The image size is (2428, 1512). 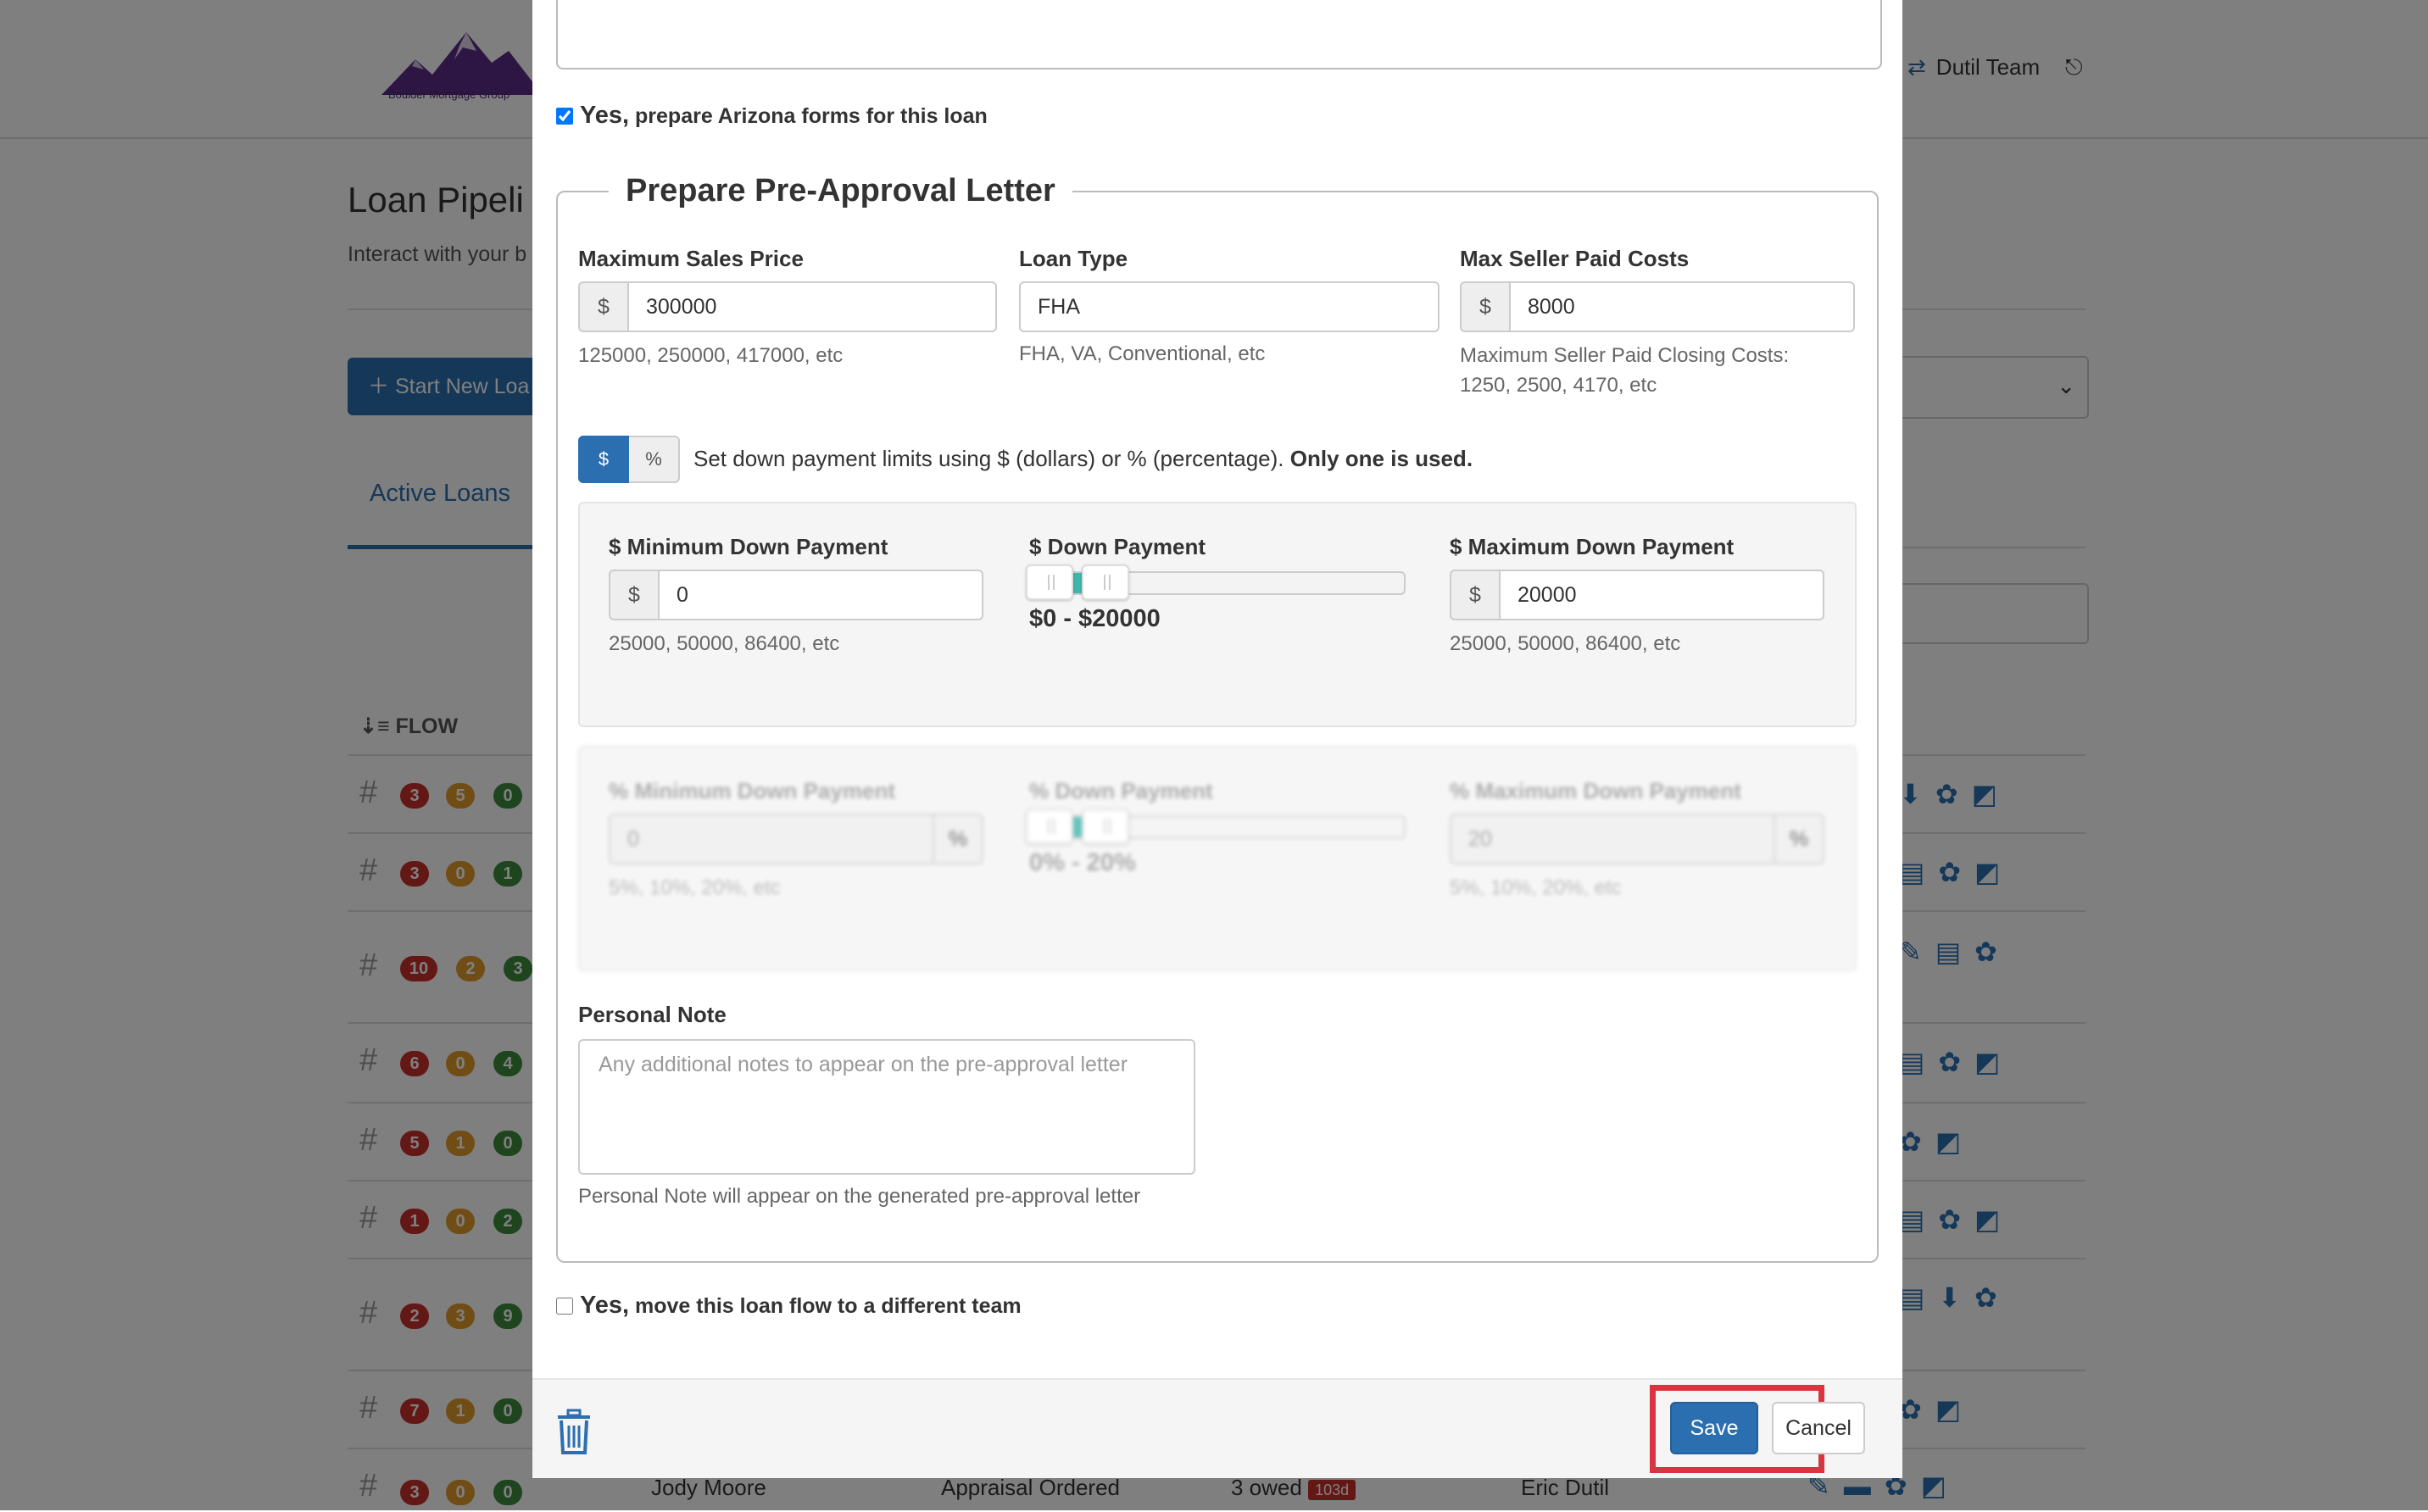 What do you see at coordinates (1558, 386) in the screenshot?
I see `max-seller-paid-help-line2: 1250, 2500, 4170, etc` at bounding box center [1558, 386].